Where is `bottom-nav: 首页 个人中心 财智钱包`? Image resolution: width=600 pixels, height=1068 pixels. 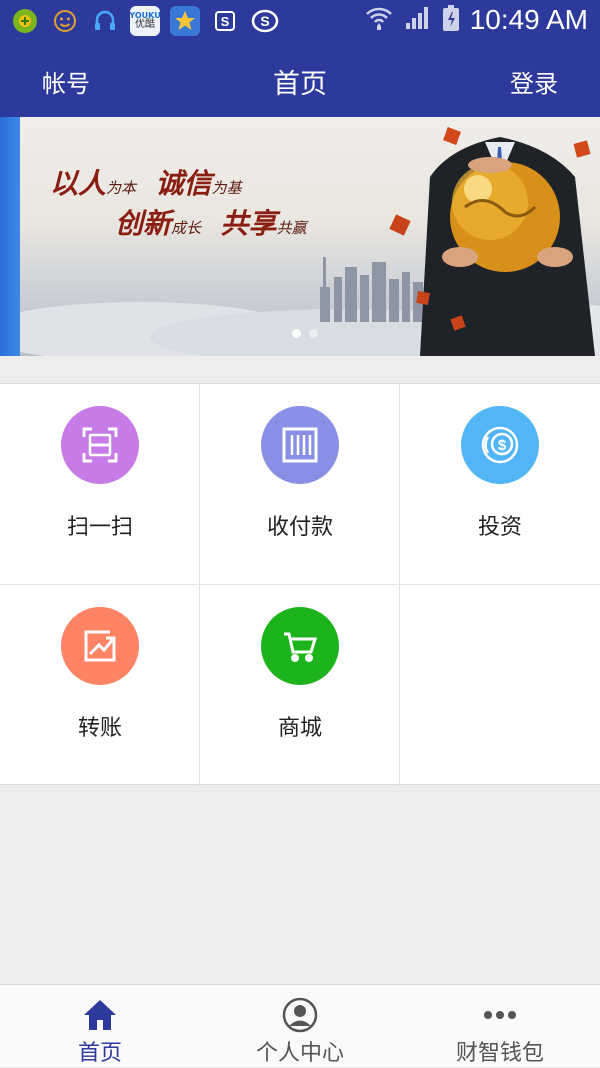
bottom-nav: 首页 个人中心 财智钱包 is located at coordinates (300, 1025).